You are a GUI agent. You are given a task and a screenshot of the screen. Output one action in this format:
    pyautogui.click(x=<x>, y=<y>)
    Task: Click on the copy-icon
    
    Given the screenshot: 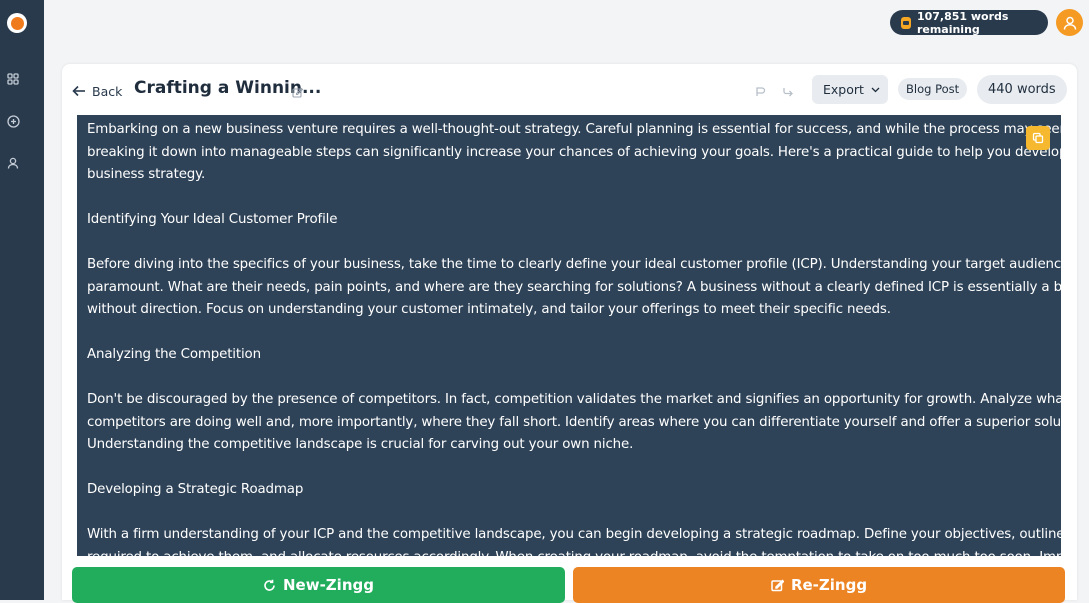 What is the action you would take?
    pyautogui.click(x=1038, y=138)
    